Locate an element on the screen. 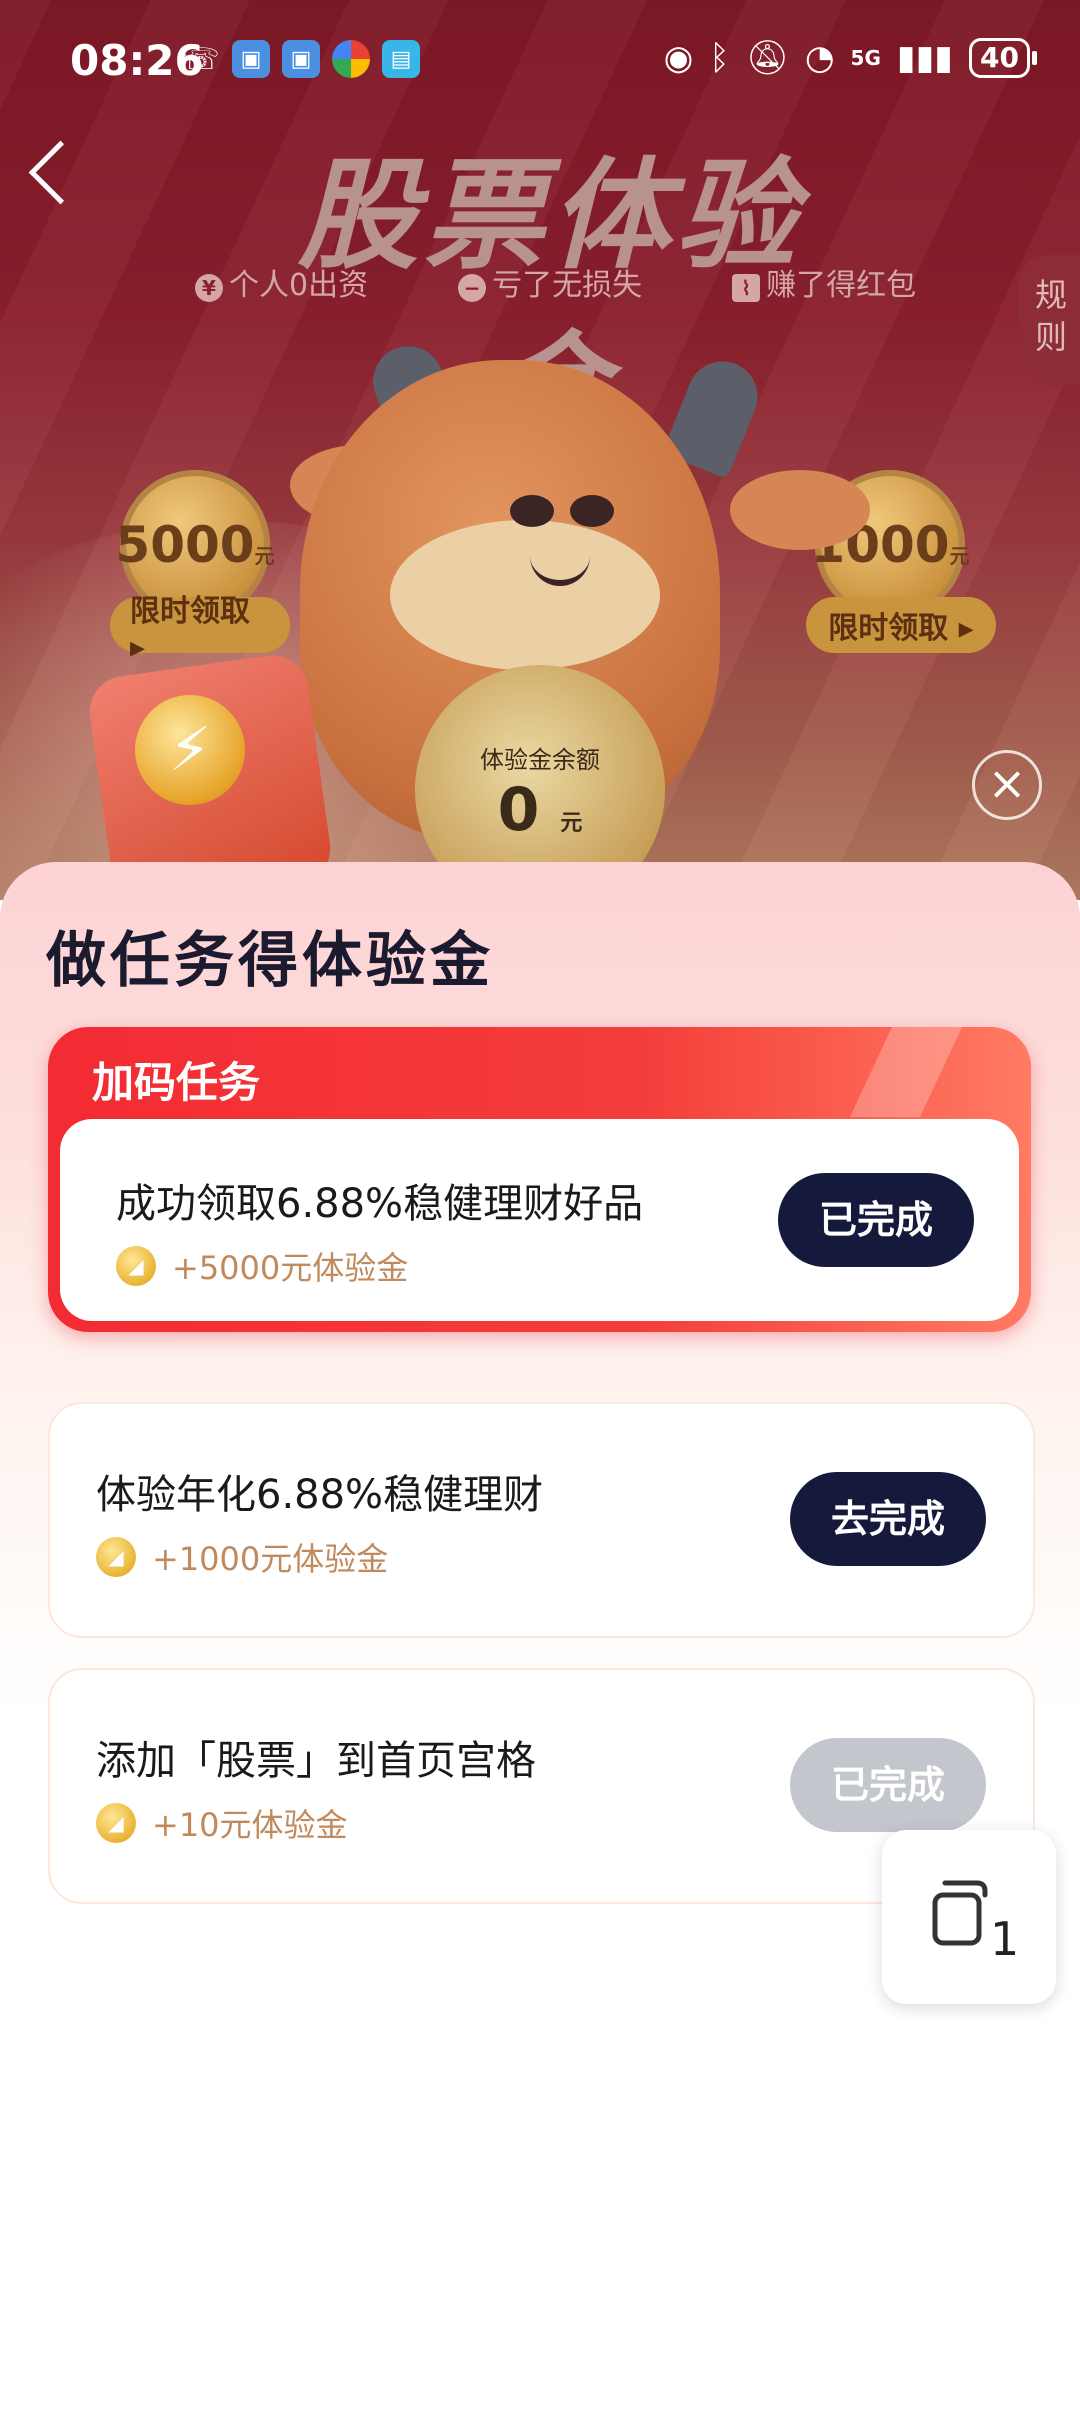  bonus-task-card: 加码任务 成功领取6.88%稳健理财好品 ◢ +5000元体验金 已完成 is located at coordinates (539, 1179).